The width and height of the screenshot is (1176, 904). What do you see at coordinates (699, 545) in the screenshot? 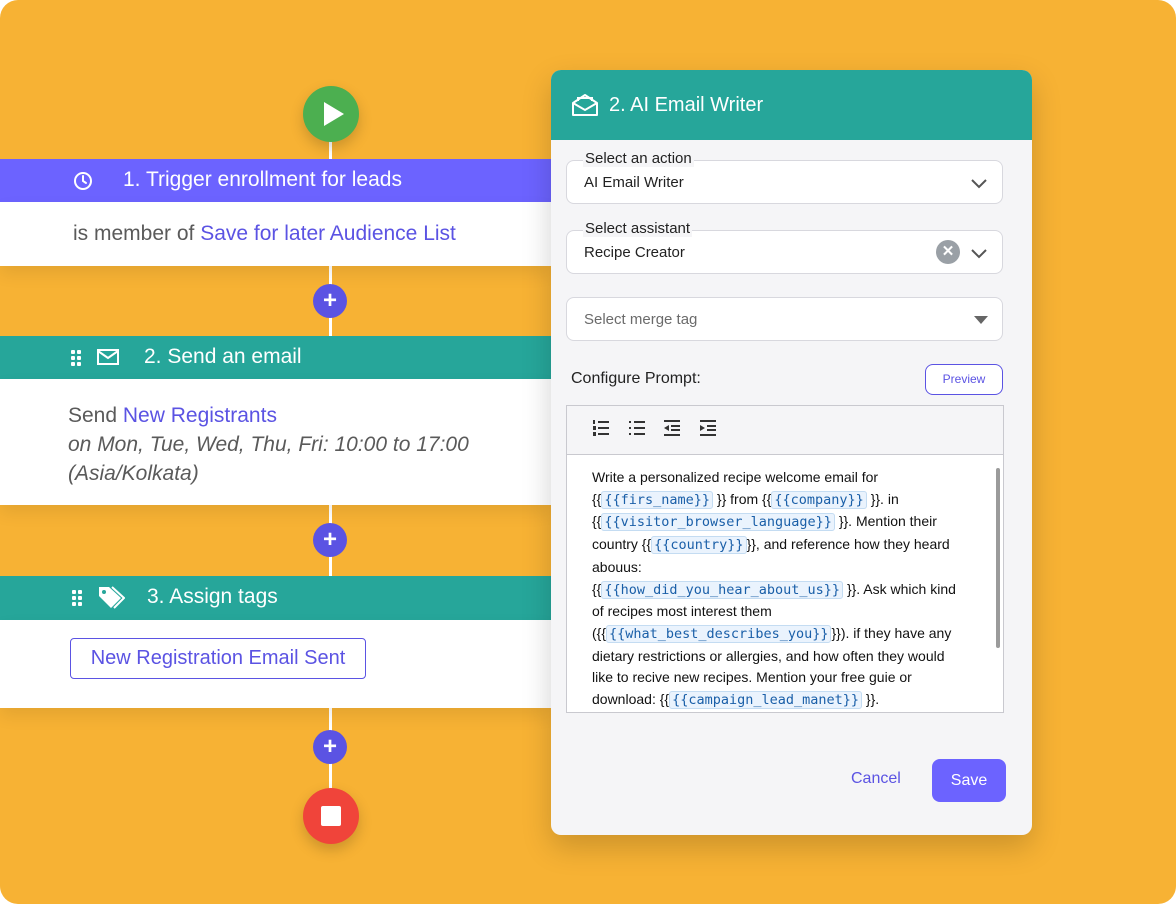
I see `merge-tag-token: {{country}}` at bounding box center [699, 545].